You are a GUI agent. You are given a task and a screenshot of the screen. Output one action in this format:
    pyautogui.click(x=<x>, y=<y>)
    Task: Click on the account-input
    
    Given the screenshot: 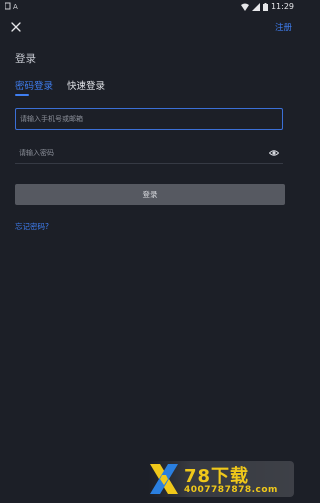 What is the action you would take?
    pyautogui.click(x=140, y=119)
    